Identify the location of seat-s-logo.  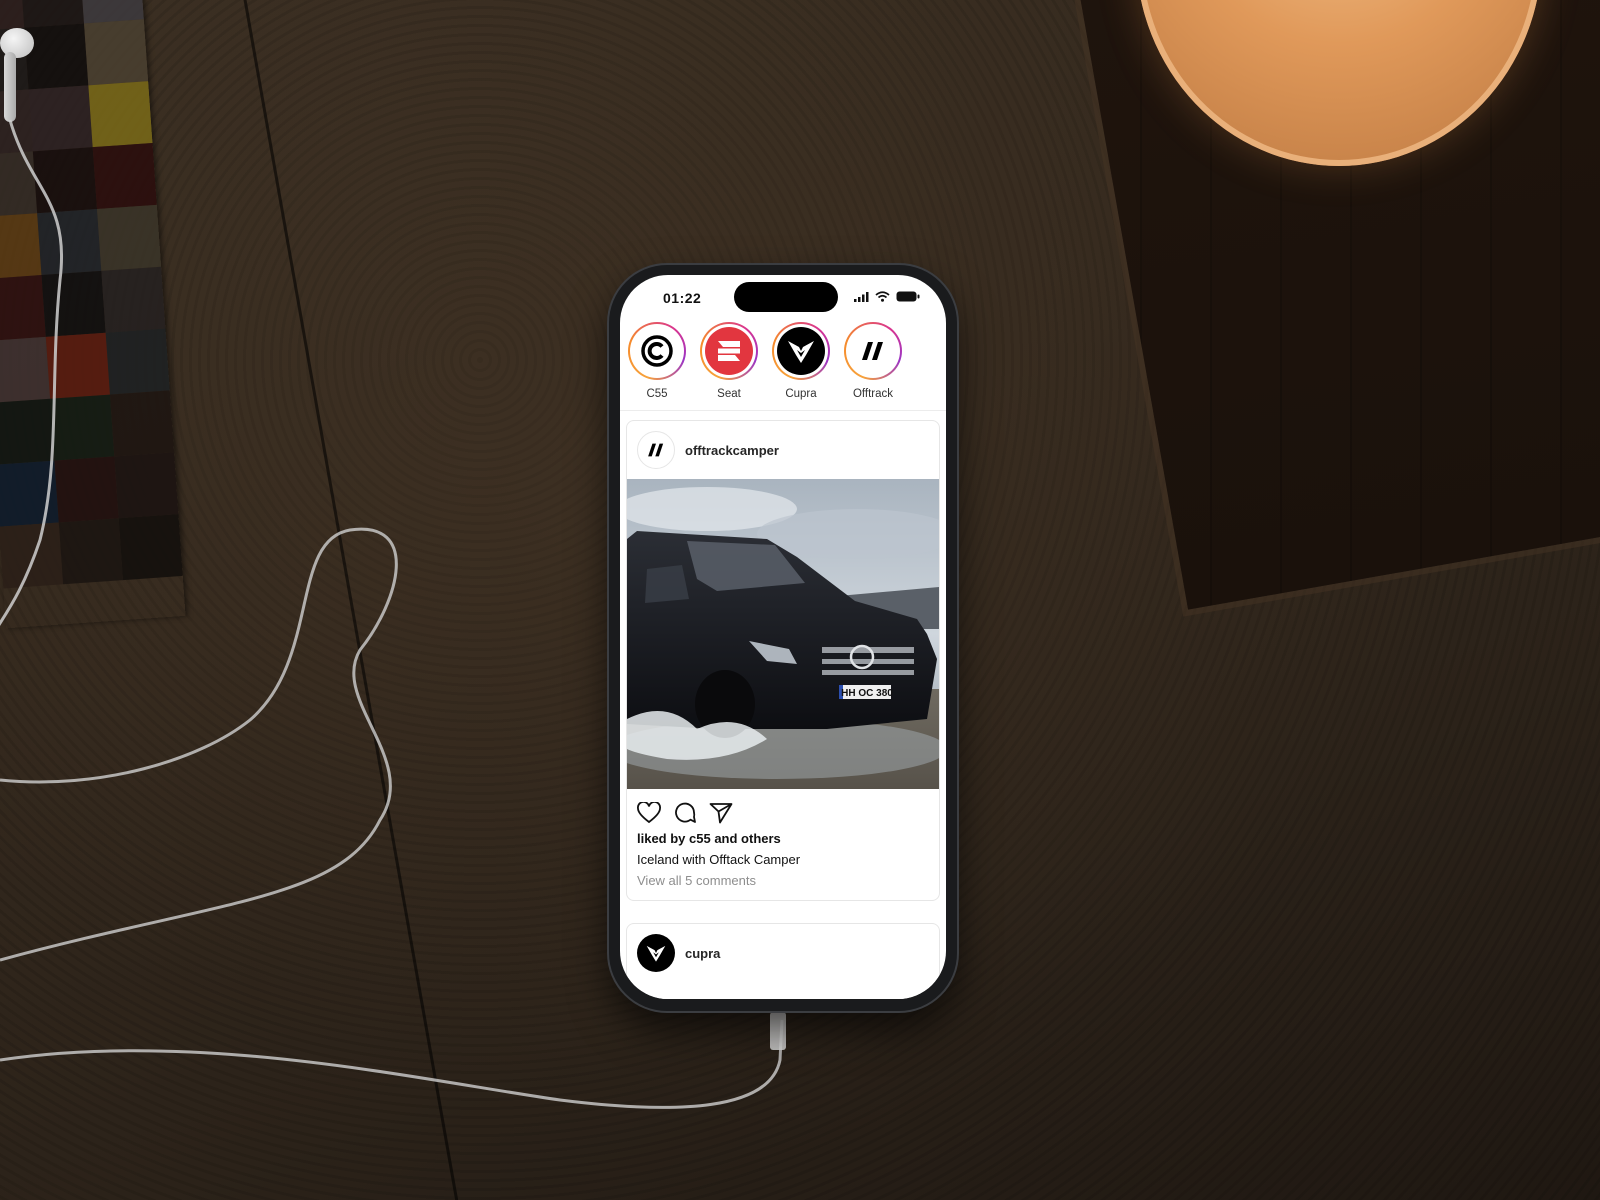
(729, 351).